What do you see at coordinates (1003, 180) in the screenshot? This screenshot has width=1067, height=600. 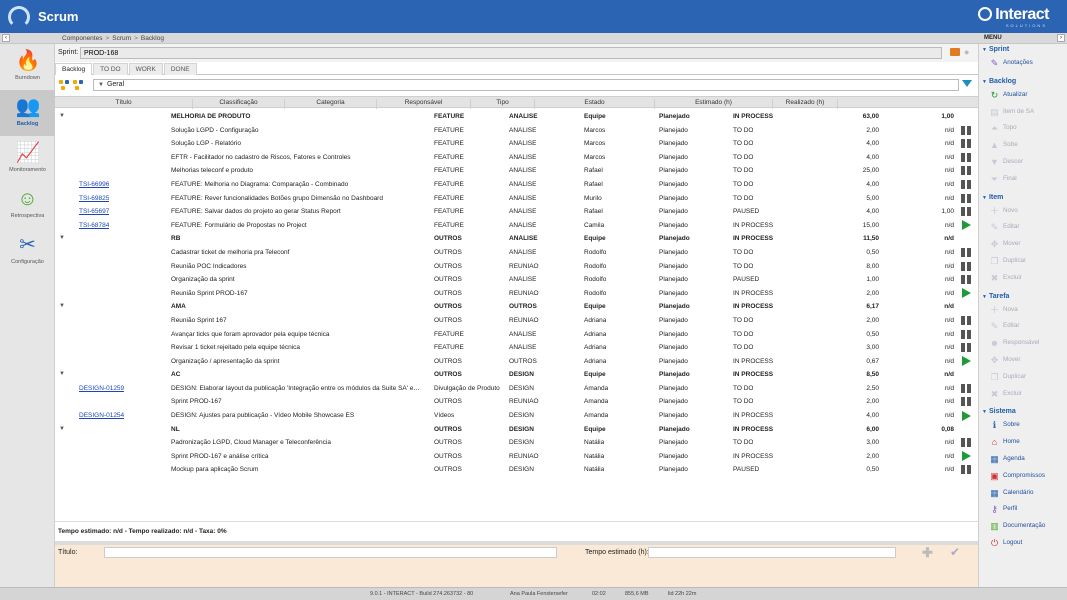 I see `menu-item-final: ⏷ Final` at bounding box center [1003, 180].